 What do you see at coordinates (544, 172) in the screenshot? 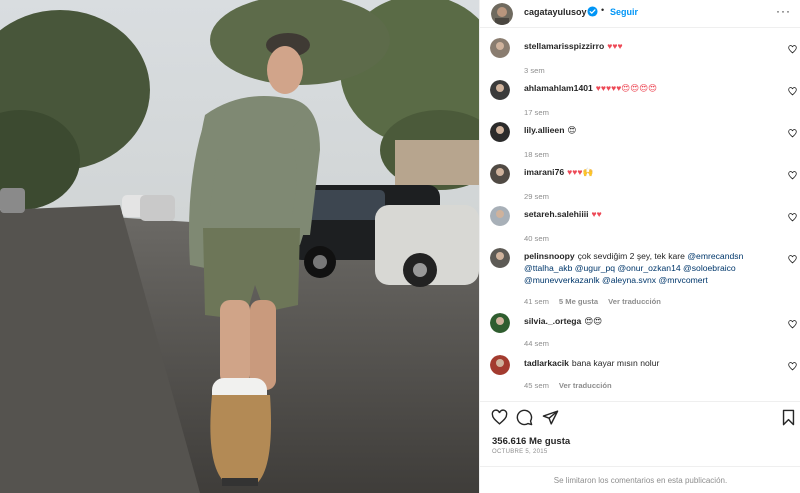
I see `commenter-username: imarani76` at bounding box center [544, 172].